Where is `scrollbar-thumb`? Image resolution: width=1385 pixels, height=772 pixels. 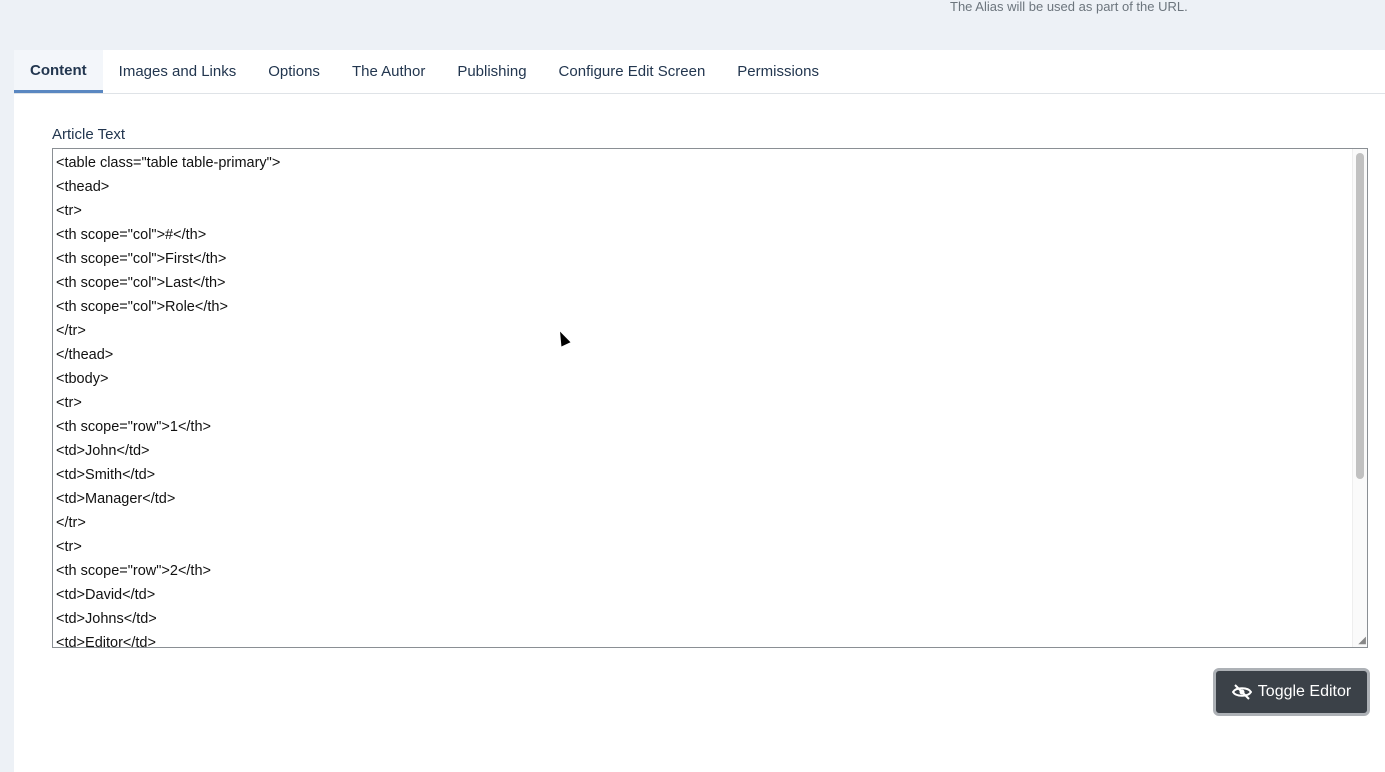
scrollbar-thumb is located at coordinates (1360, 316).